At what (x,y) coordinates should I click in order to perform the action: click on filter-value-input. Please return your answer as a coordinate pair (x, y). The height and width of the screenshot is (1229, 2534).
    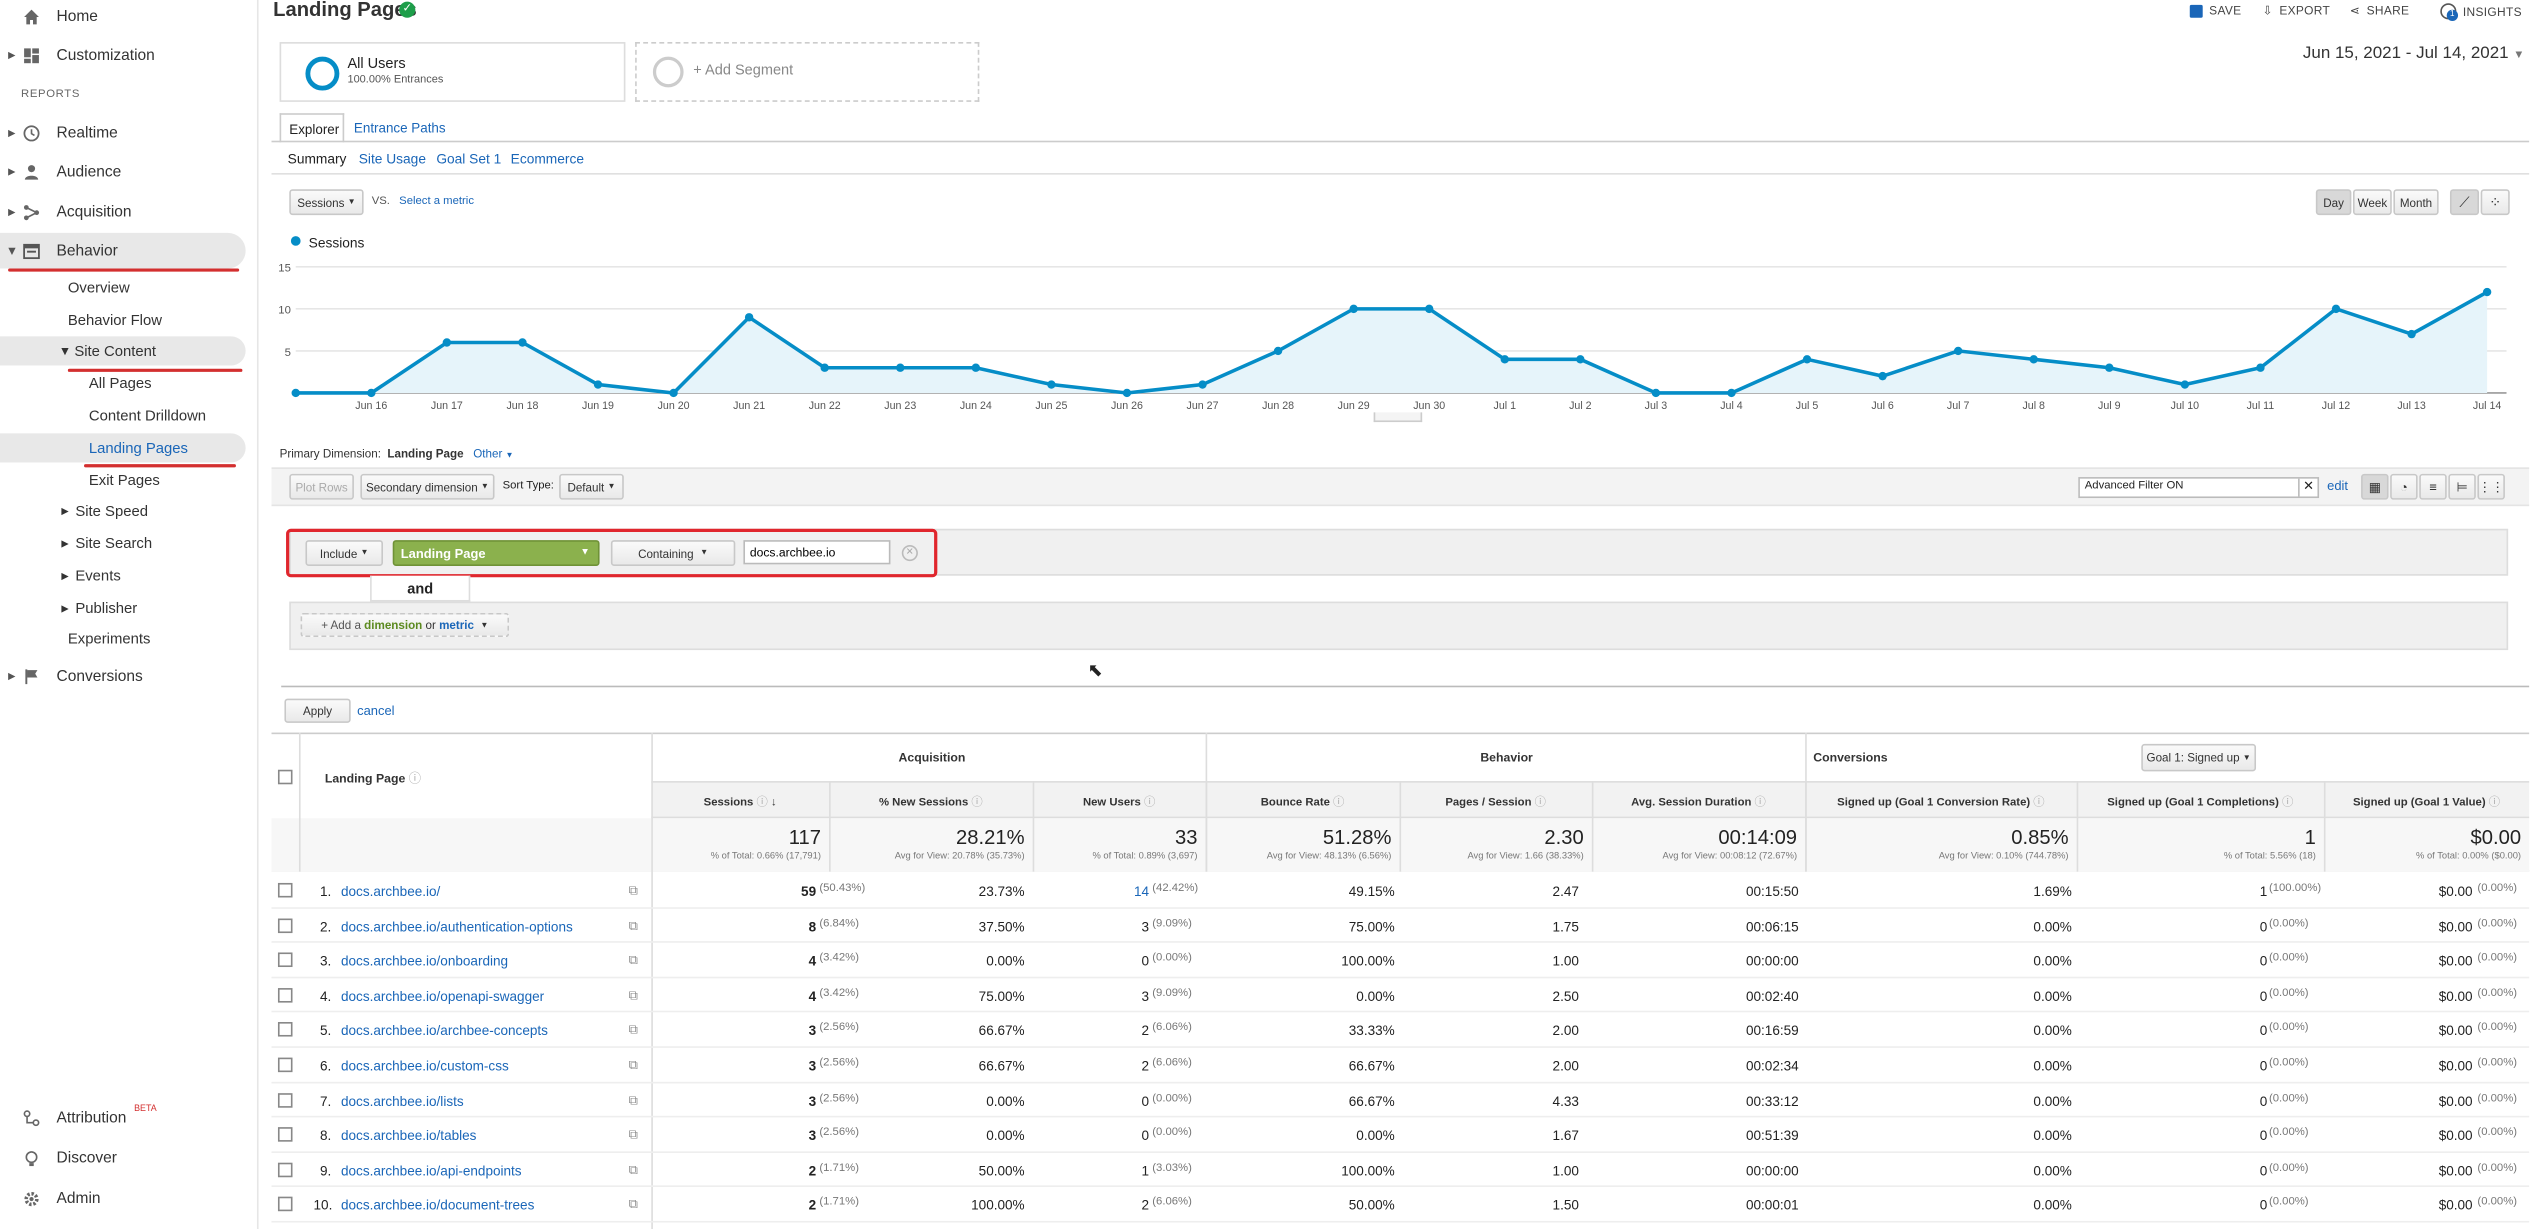
    Looking at the image, I should click on (817, 552).